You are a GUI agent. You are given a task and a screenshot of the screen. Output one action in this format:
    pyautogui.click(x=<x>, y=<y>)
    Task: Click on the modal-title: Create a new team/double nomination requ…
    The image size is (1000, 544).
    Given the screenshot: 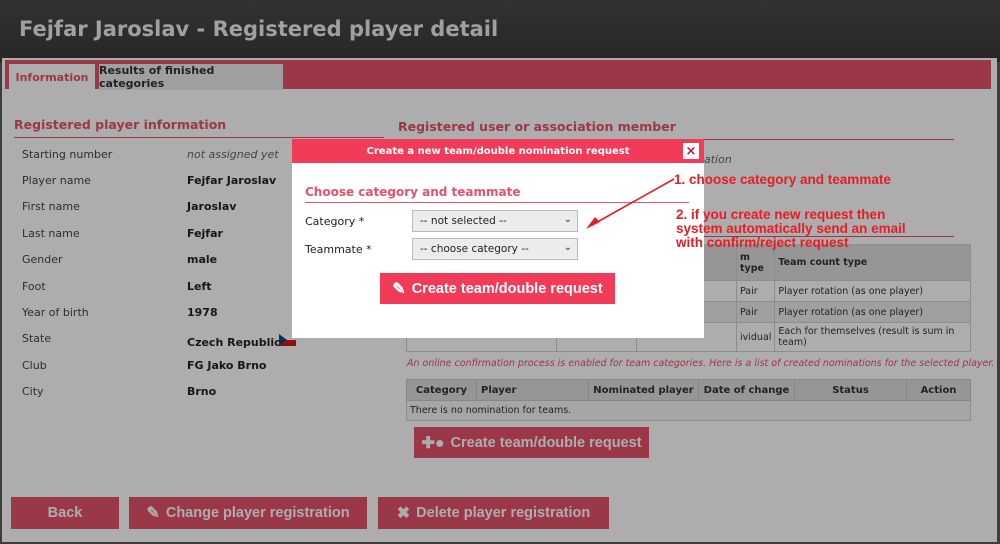 What is the action you would take?
    pyautogui.click(x=498, y=151)
    